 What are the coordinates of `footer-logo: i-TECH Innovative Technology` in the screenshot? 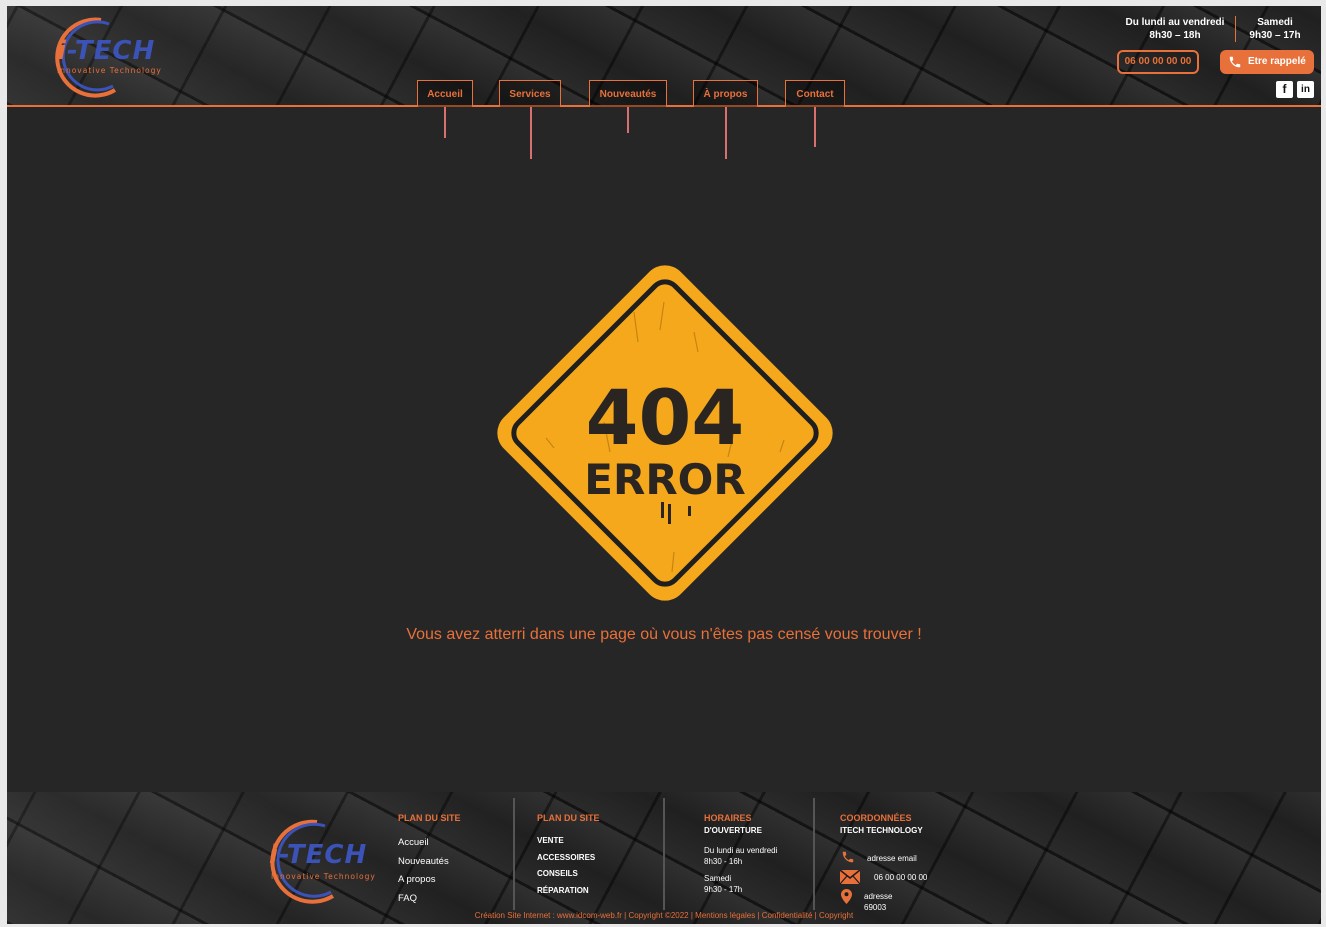 It's located at (319, 861).